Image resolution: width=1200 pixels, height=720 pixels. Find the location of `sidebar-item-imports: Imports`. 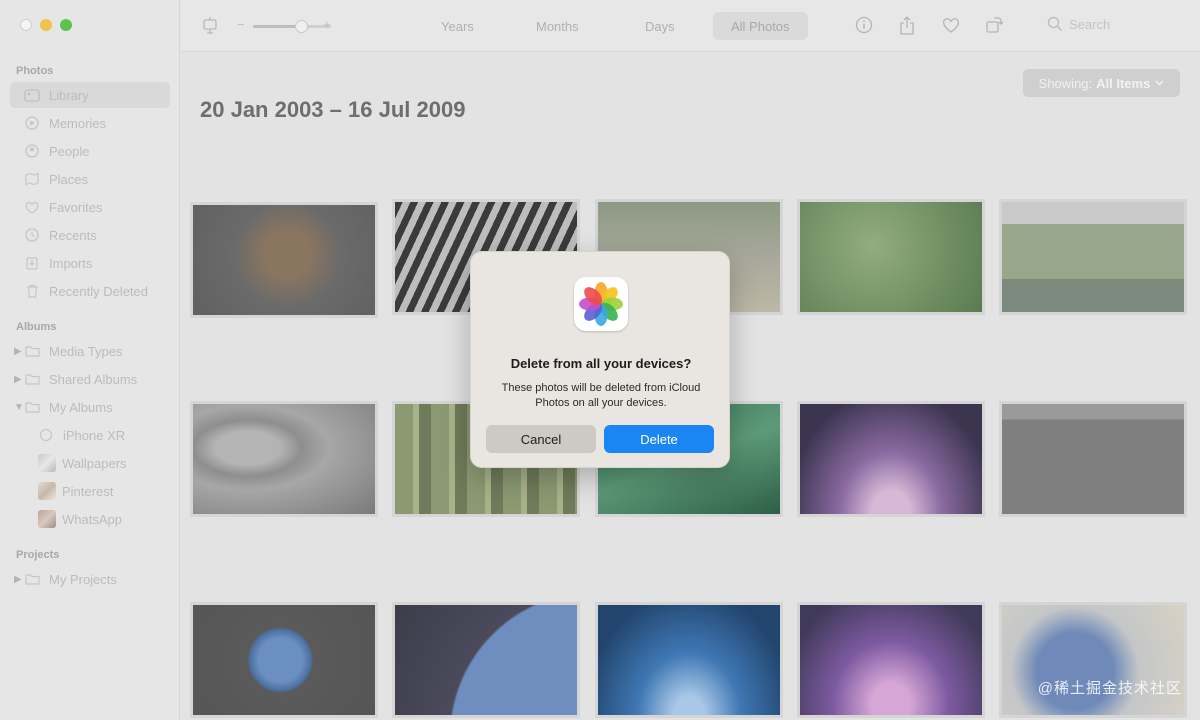

sidebar-item-imports: Imports is located at coordinates (90, 263).